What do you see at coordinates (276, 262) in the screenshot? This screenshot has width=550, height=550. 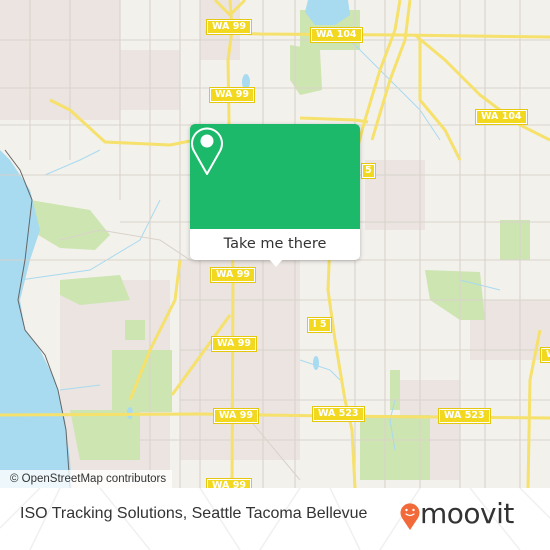 I see `popup-pointer` at bounding box center [276, 262].